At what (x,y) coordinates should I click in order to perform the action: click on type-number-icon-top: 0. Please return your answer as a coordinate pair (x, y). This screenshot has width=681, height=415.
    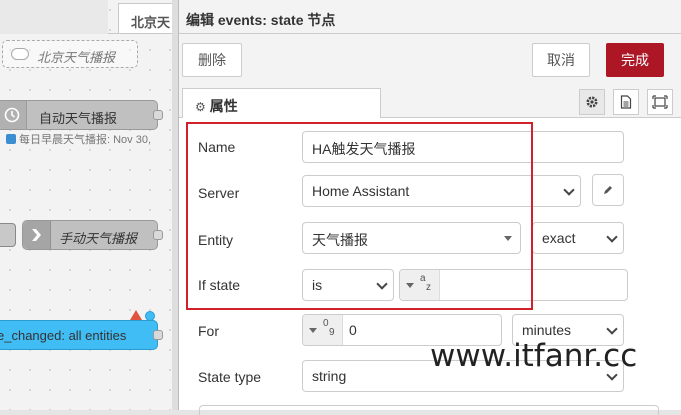
    Looking at the image, I should click on (326, 323).